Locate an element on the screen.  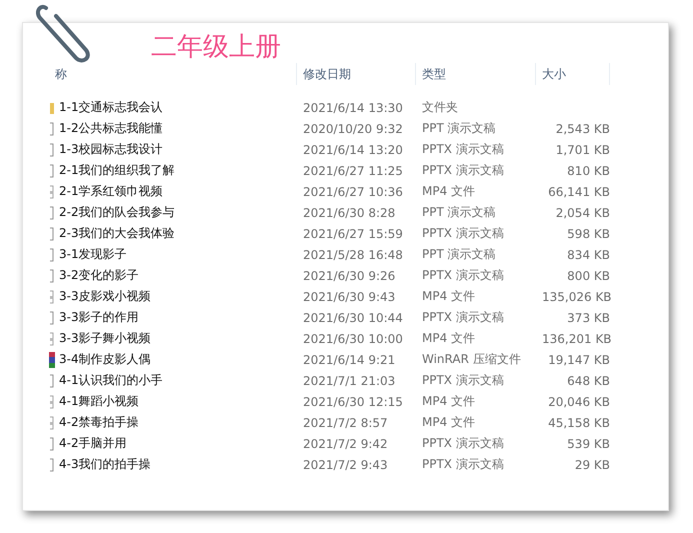
file-size: 648 KB is located at coordinates (588, 381).